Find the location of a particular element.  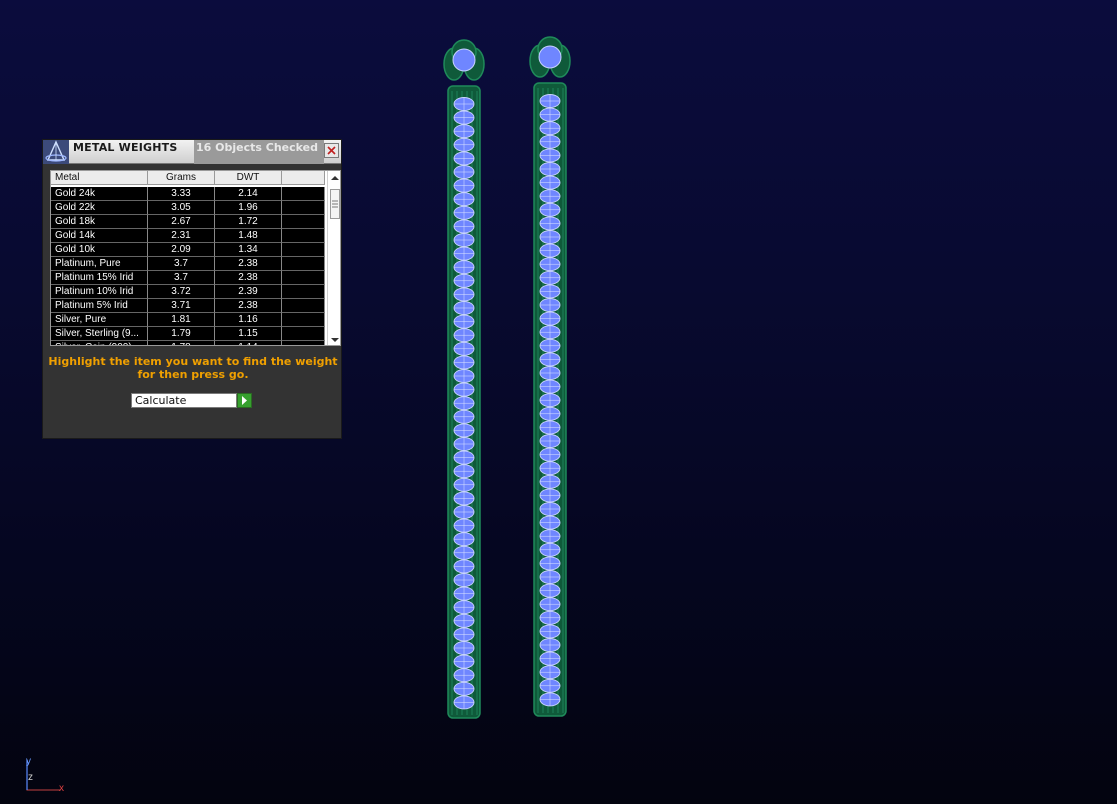

table-row: Platinum 15% Irid 3.7 2.38 is located at coordinates (188, 278).